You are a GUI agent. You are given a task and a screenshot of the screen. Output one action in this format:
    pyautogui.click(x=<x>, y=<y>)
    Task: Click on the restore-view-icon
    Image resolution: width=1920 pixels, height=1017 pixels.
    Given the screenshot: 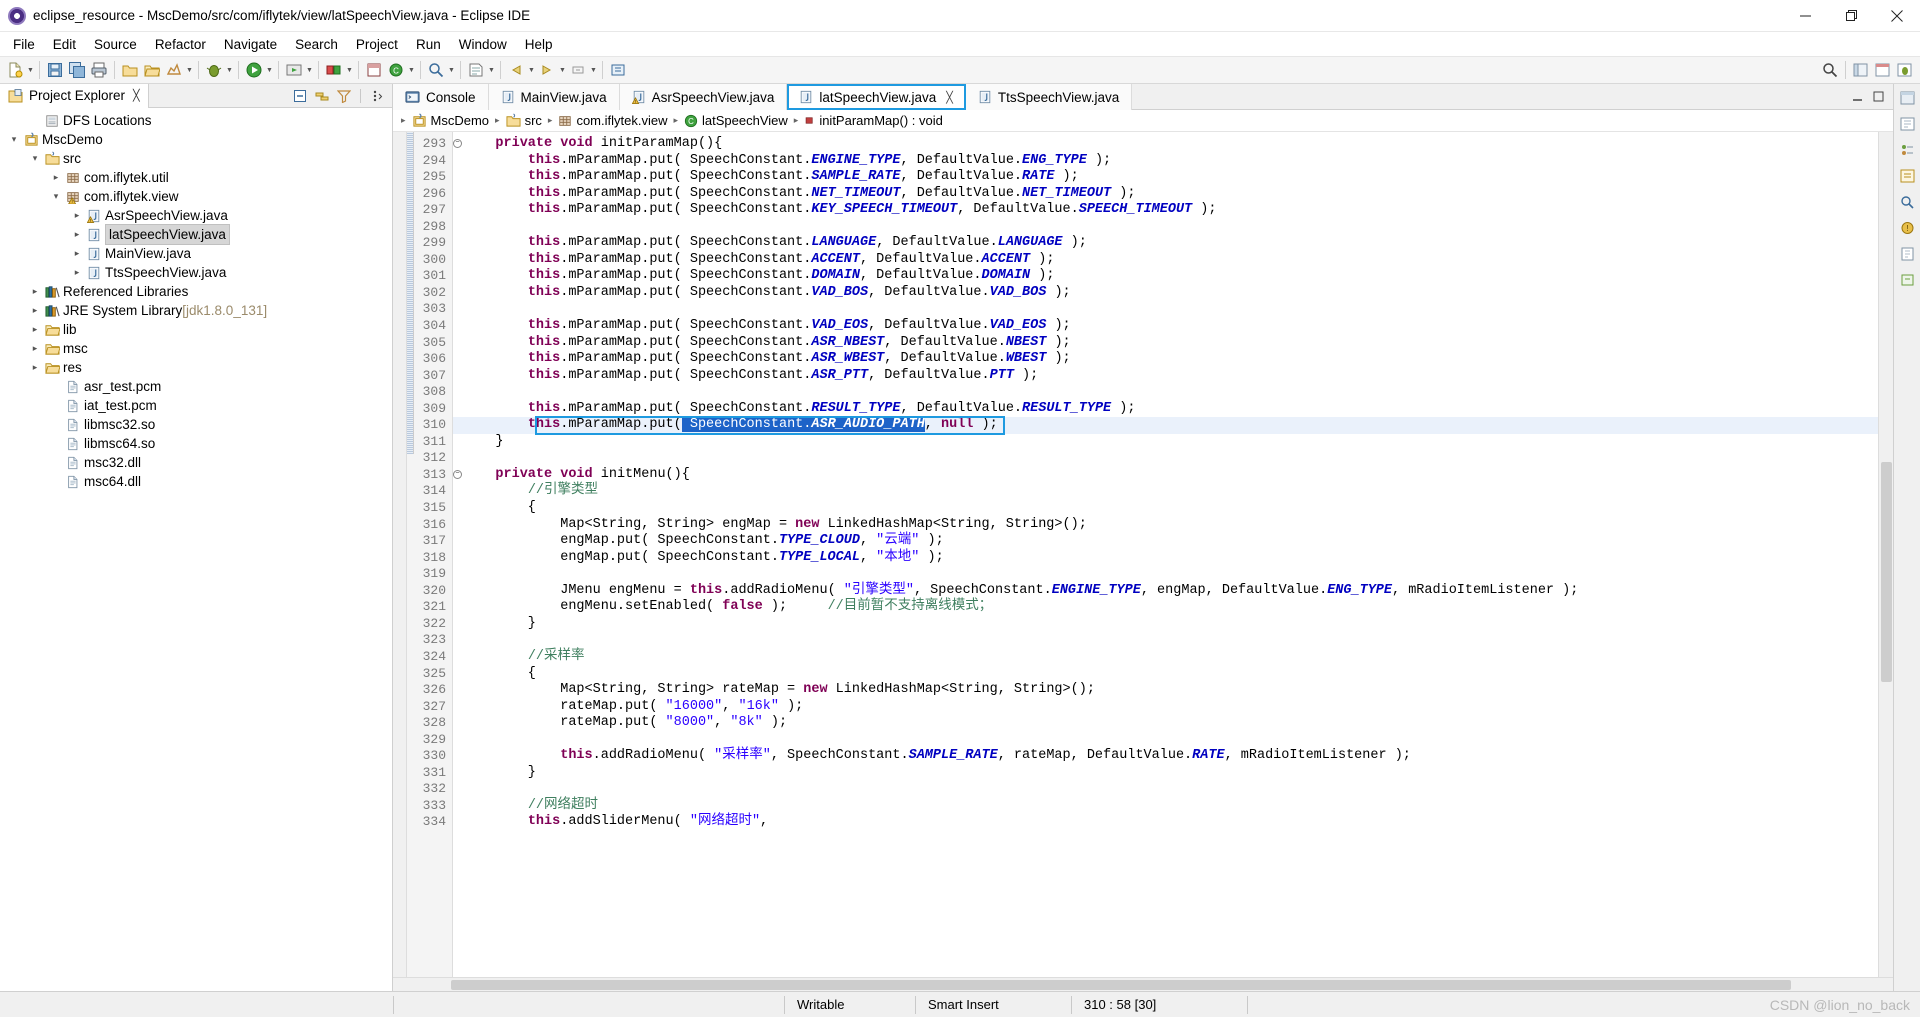 What is the action you would take?
    pyautogui.click(x=1907, y=98)
    